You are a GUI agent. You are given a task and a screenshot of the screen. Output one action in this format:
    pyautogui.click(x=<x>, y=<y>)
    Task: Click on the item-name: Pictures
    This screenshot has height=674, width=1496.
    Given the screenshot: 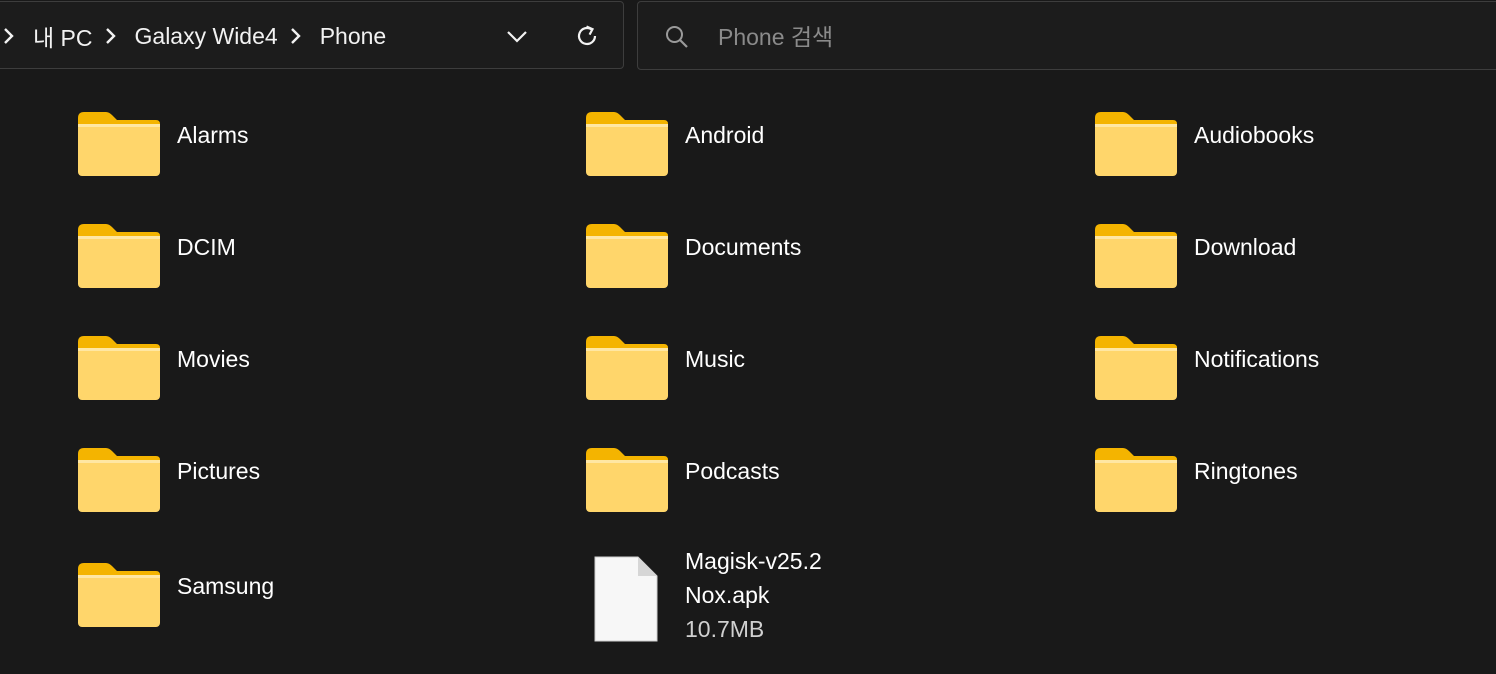 What is the action you would take?
    pyautogui.click(x=219, y=471)
    